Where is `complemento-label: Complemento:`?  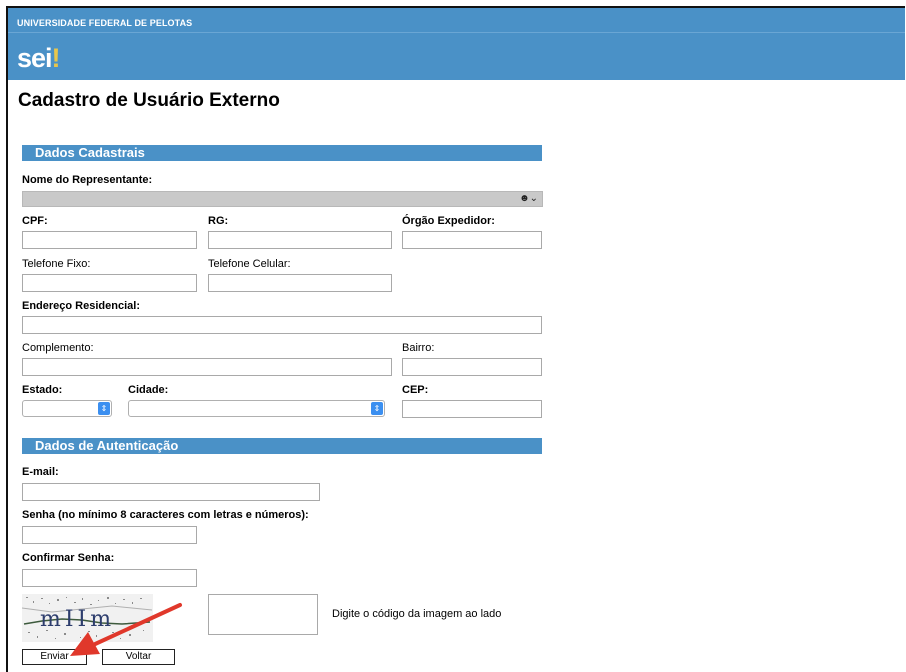
complemento-label: Complemento: is located at coordinates (58, 348).